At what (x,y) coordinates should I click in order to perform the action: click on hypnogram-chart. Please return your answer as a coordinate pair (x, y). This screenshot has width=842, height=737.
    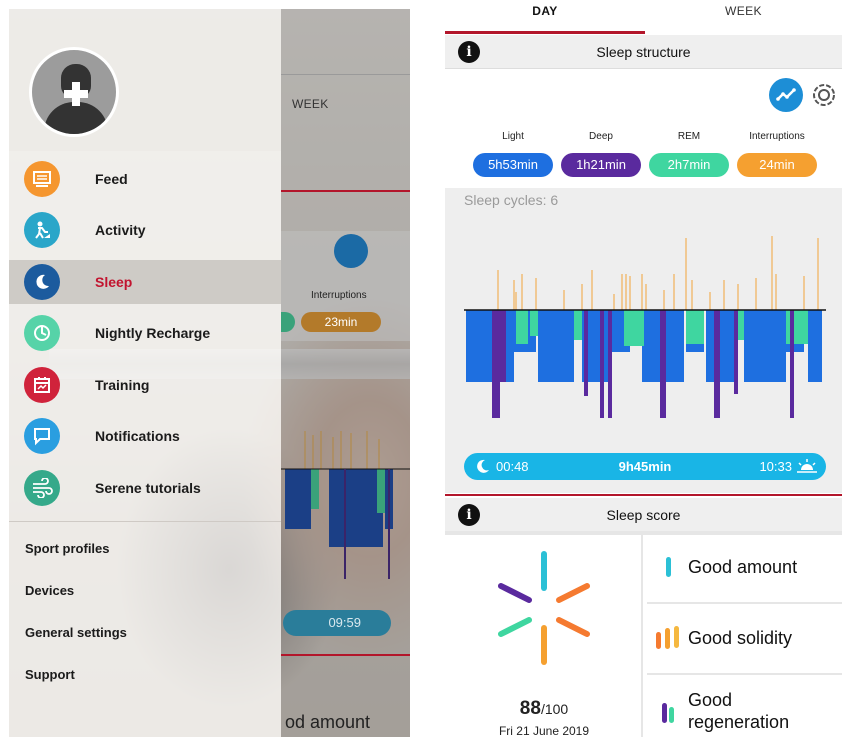
    Looking at the image, I should click on (645, 327).